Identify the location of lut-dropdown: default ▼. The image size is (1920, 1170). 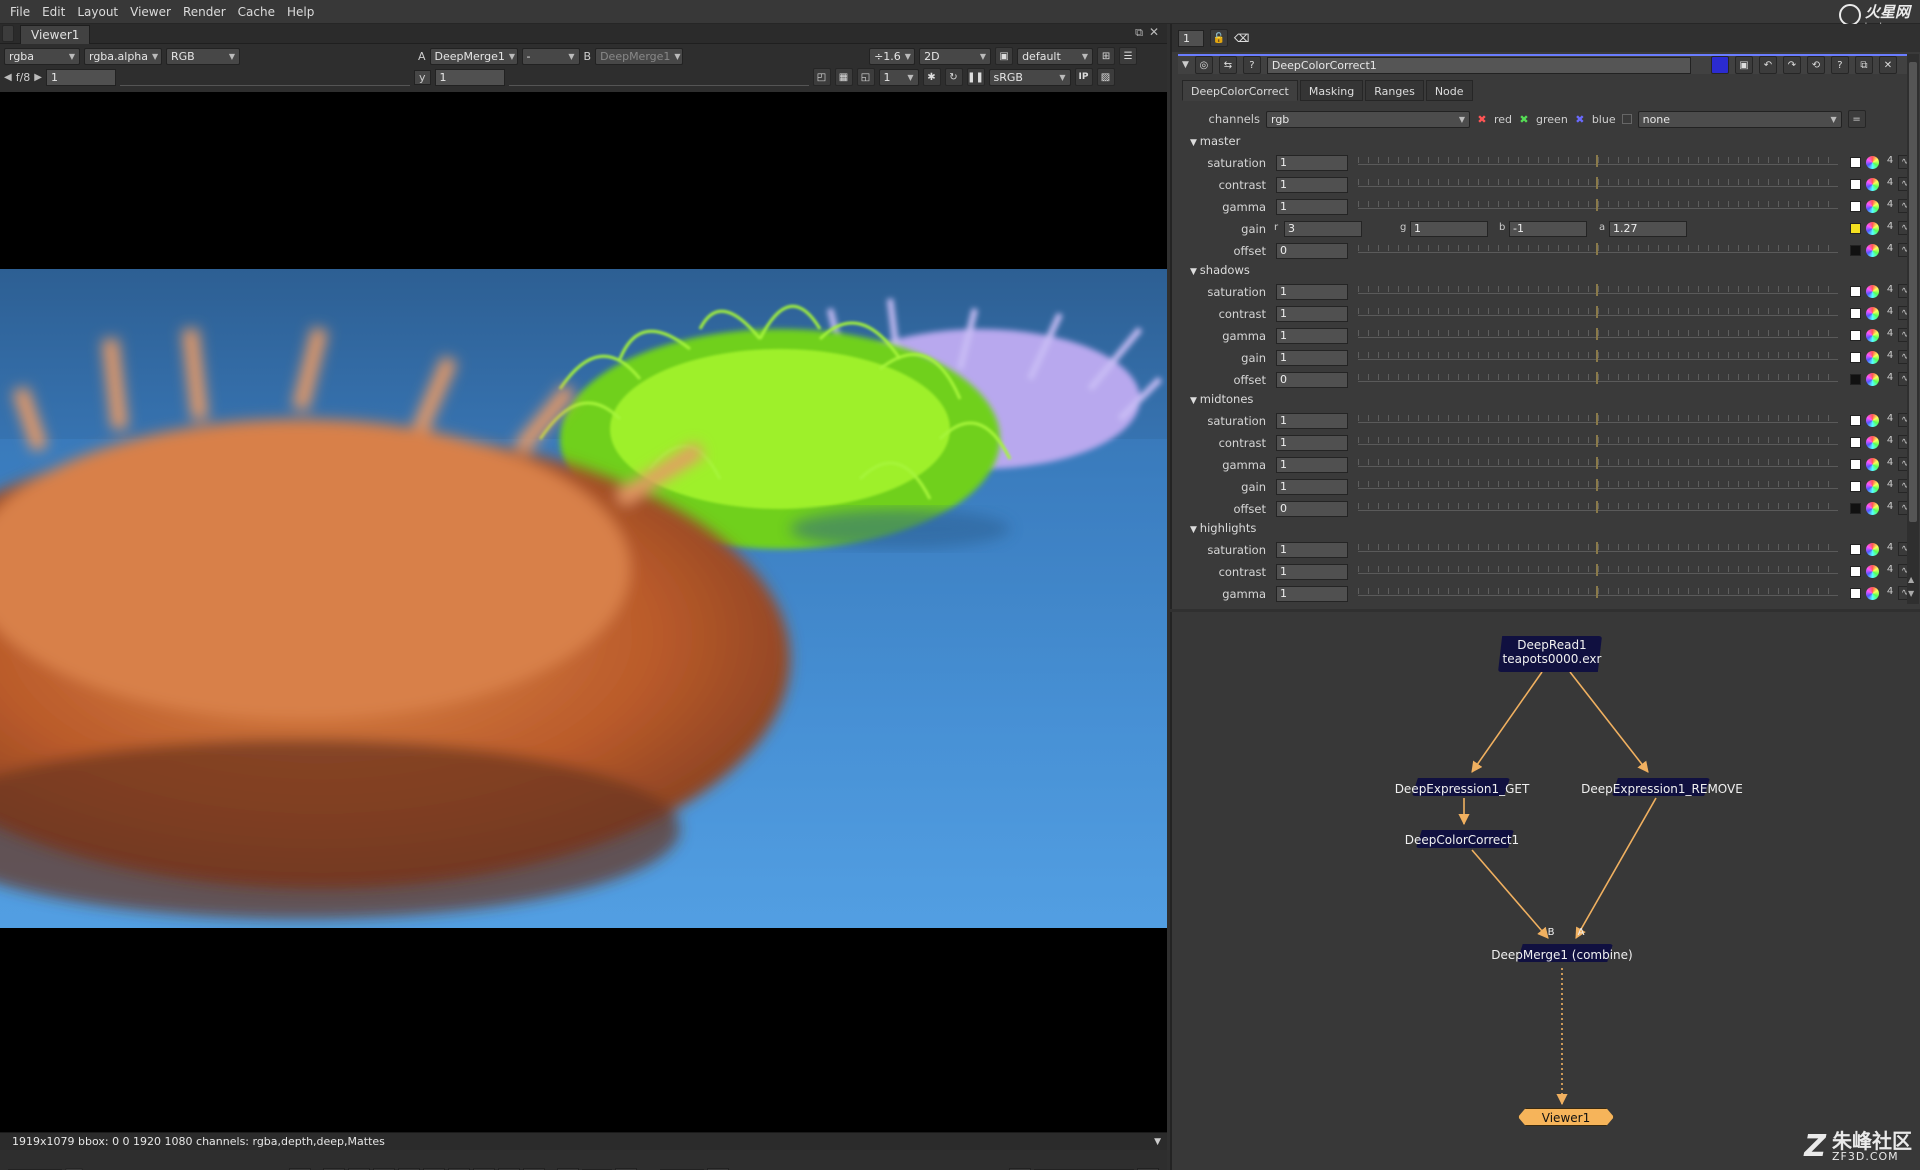
(1055, 56).